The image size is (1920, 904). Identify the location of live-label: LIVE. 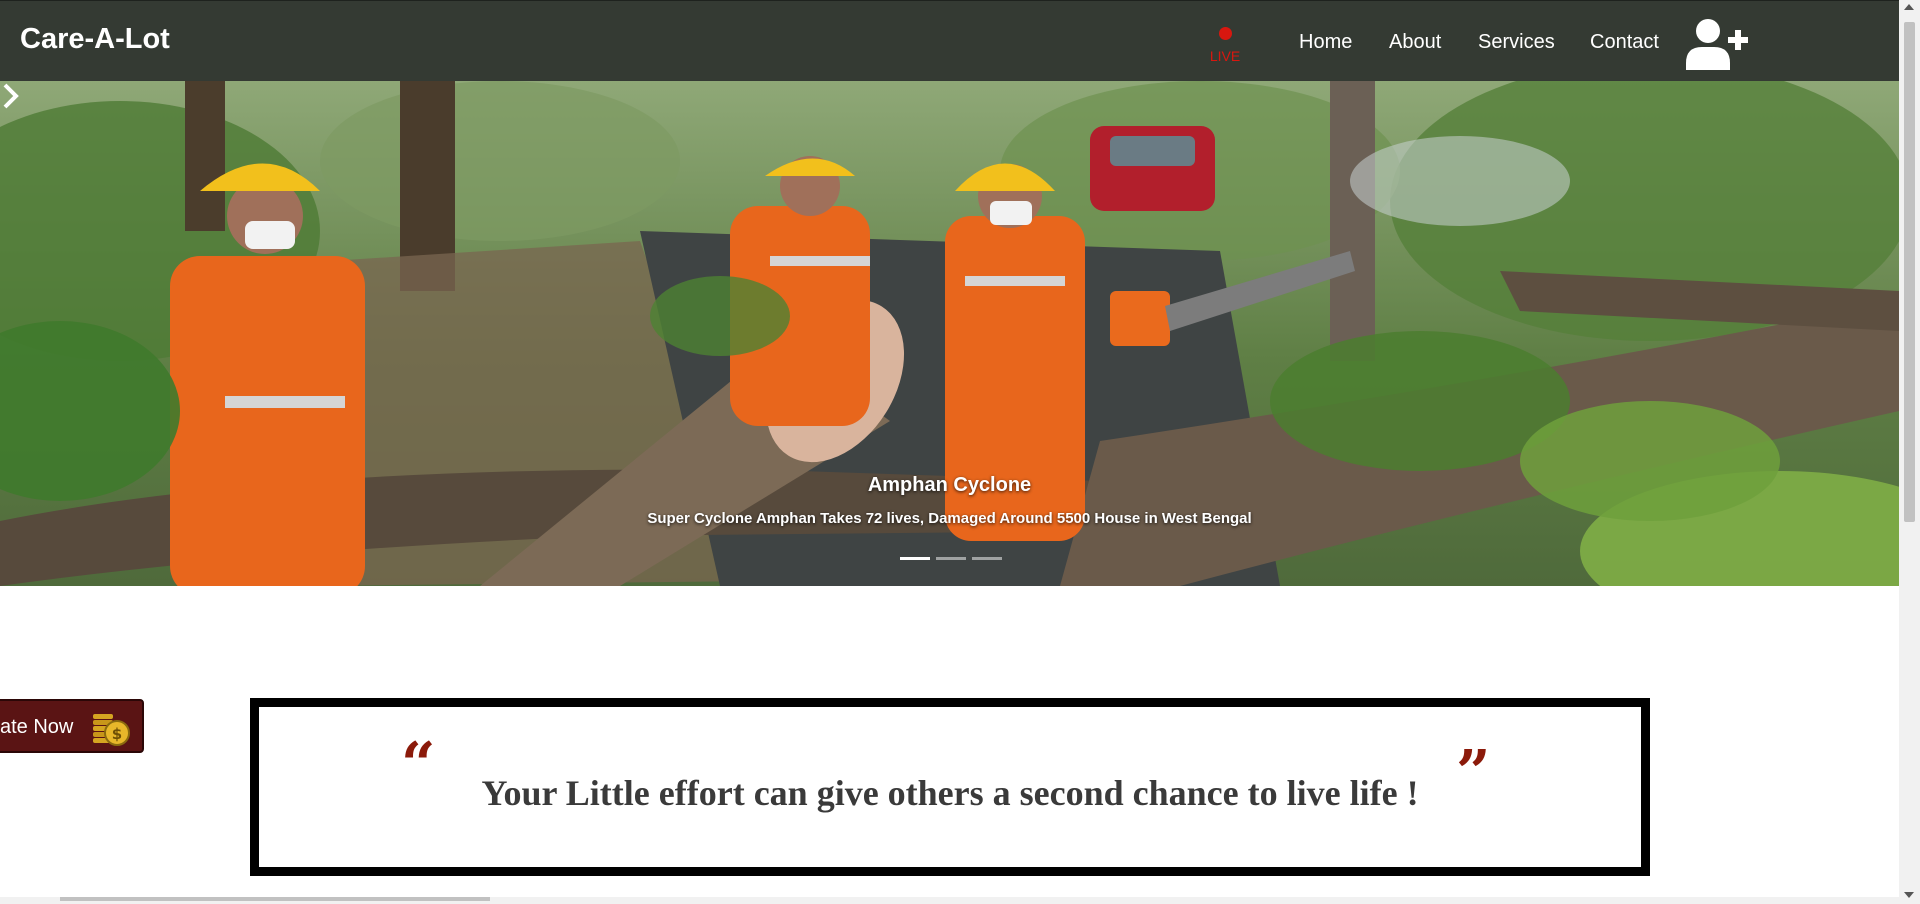
(1225, 56).